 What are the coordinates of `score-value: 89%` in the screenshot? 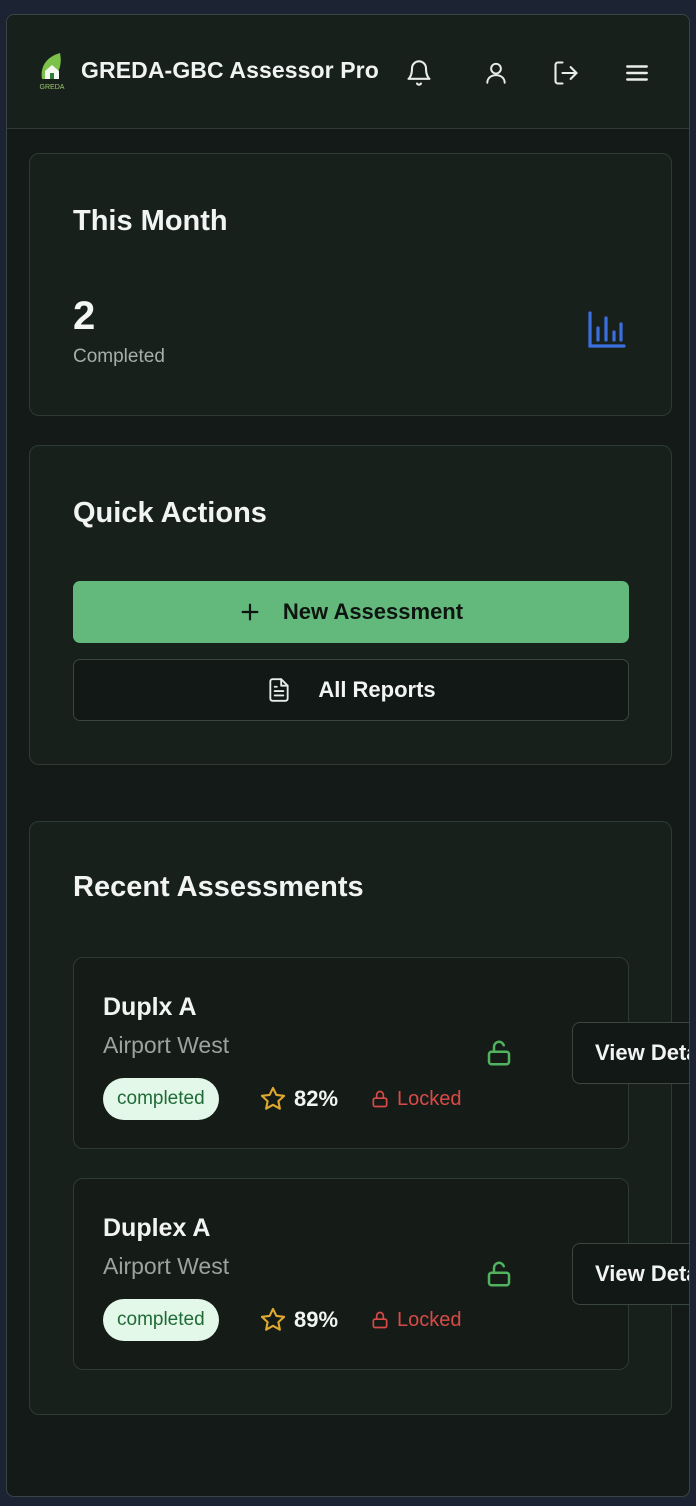 It's located at (316, 1319).